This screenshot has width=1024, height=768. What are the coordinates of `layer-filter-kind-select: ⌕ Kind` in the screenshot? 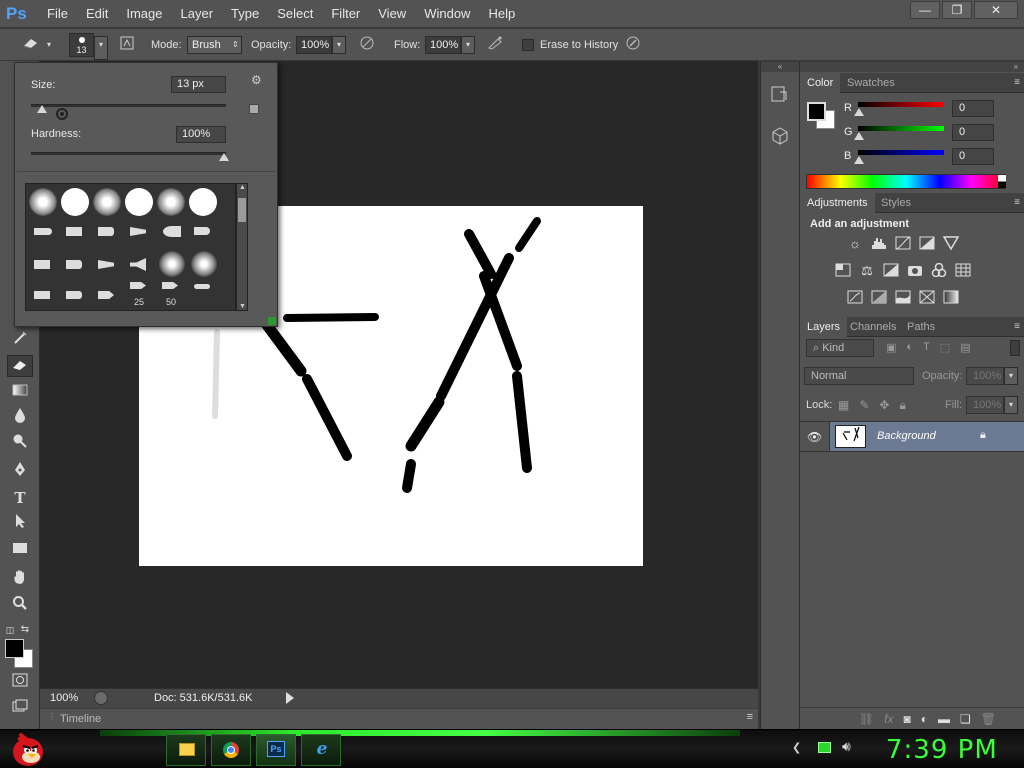 It's located at (840, 348).